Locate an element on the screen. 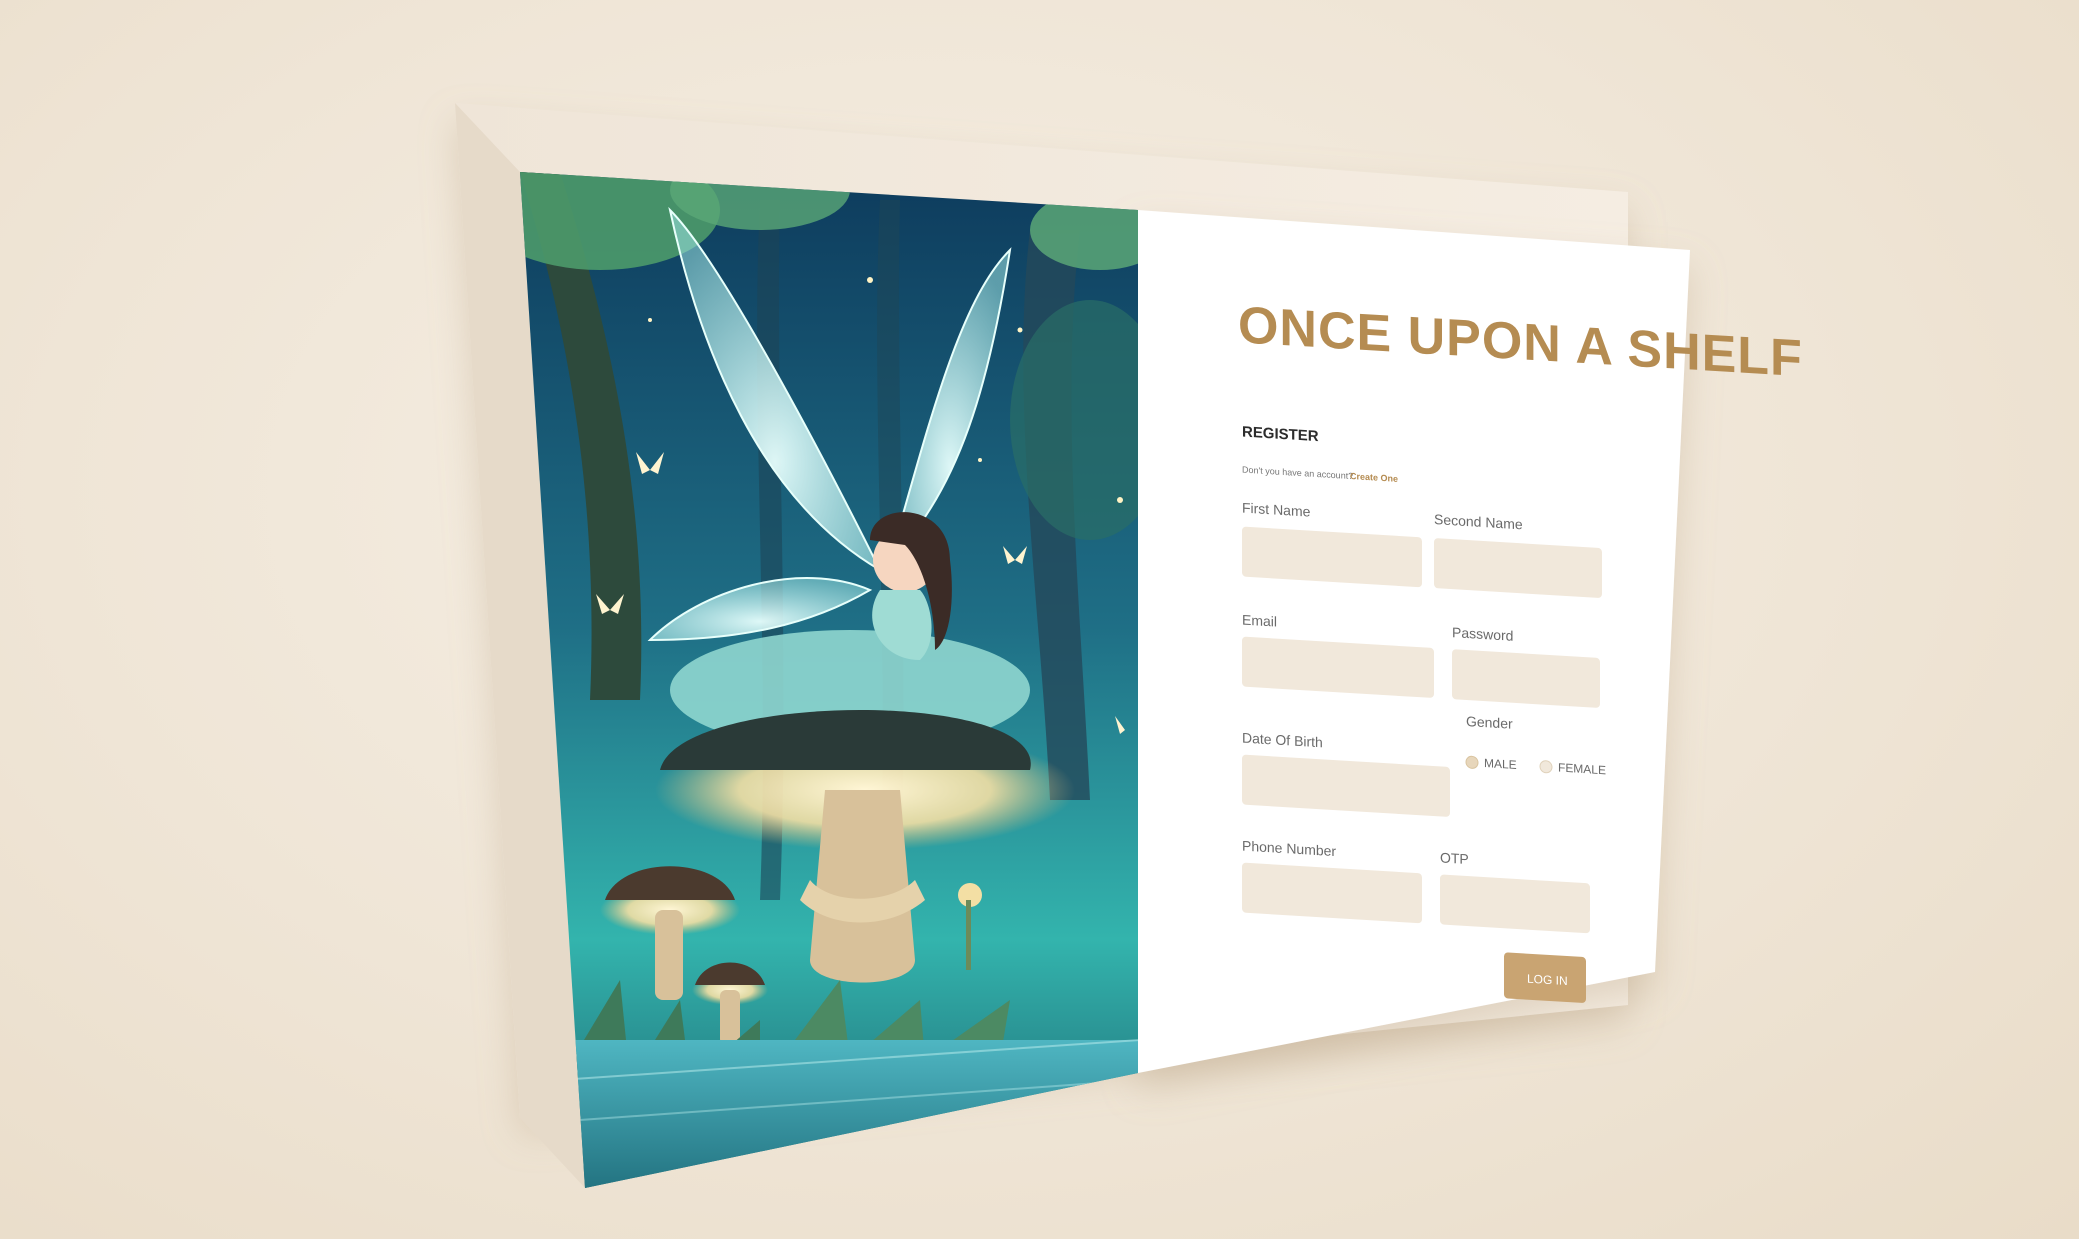 The image size is (2079, 1239). password-input is located at coordinates (1526, 678).